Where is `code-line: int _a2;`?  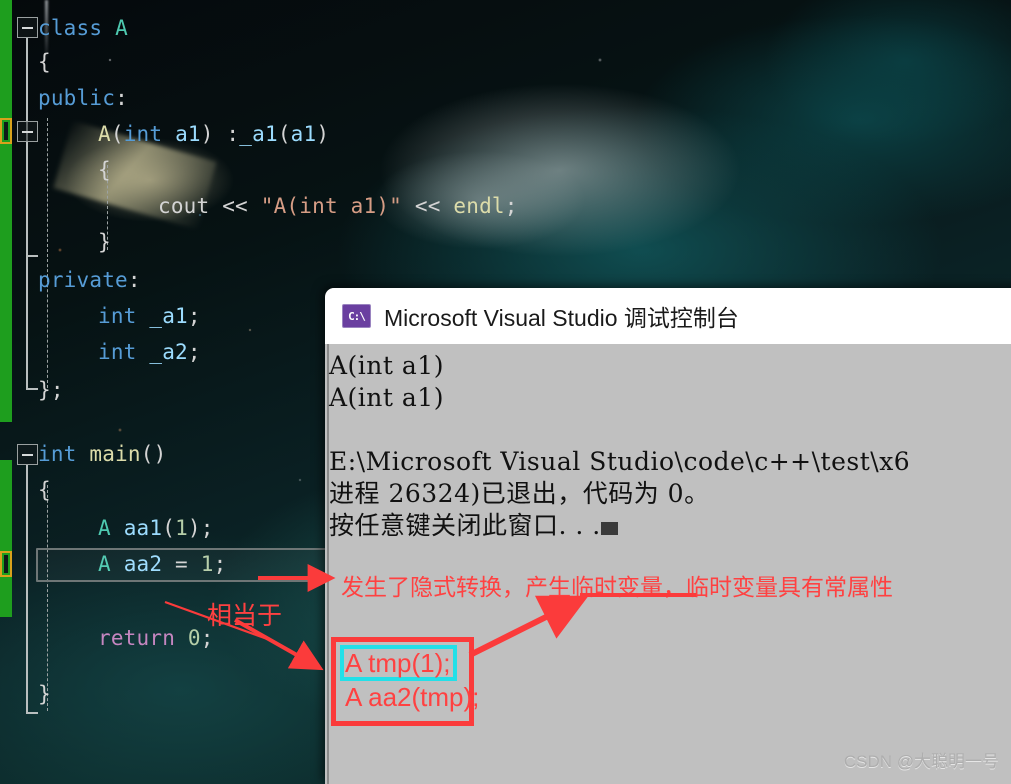 code-line: int _a2; is located at coordinates (149, 352).